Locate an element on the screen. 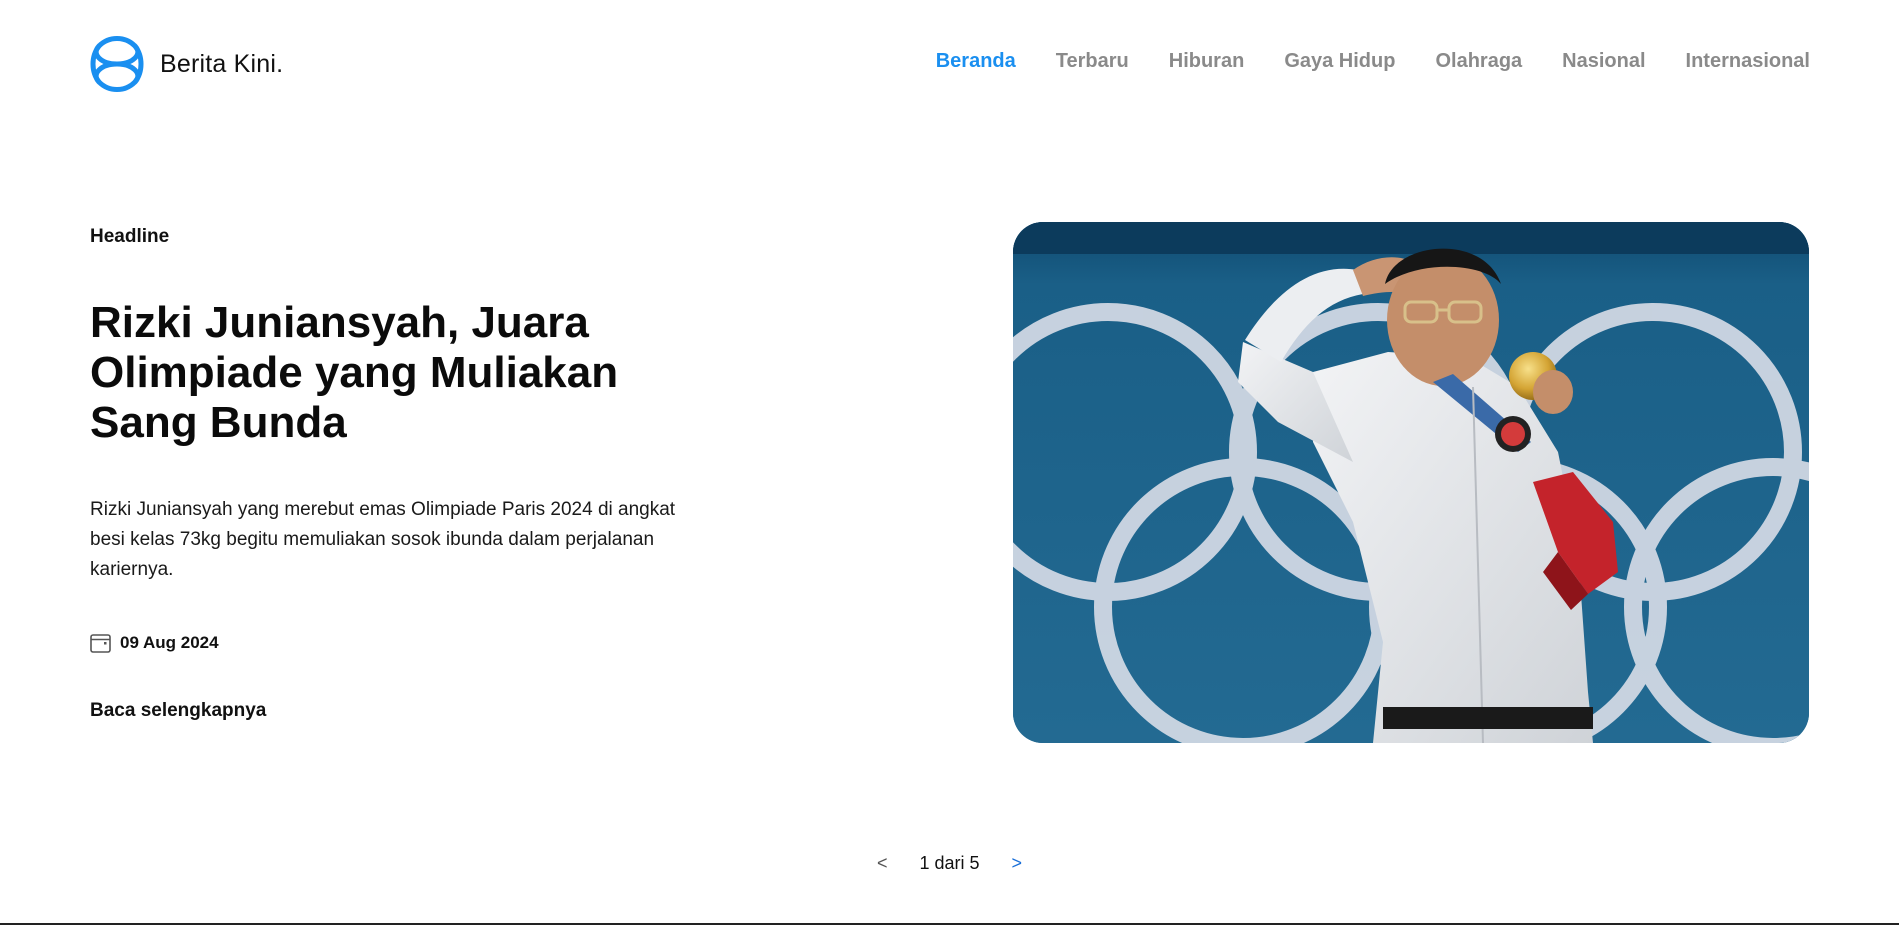  nav-item-nasional: Nasional is located at coordinates (1603, 61).